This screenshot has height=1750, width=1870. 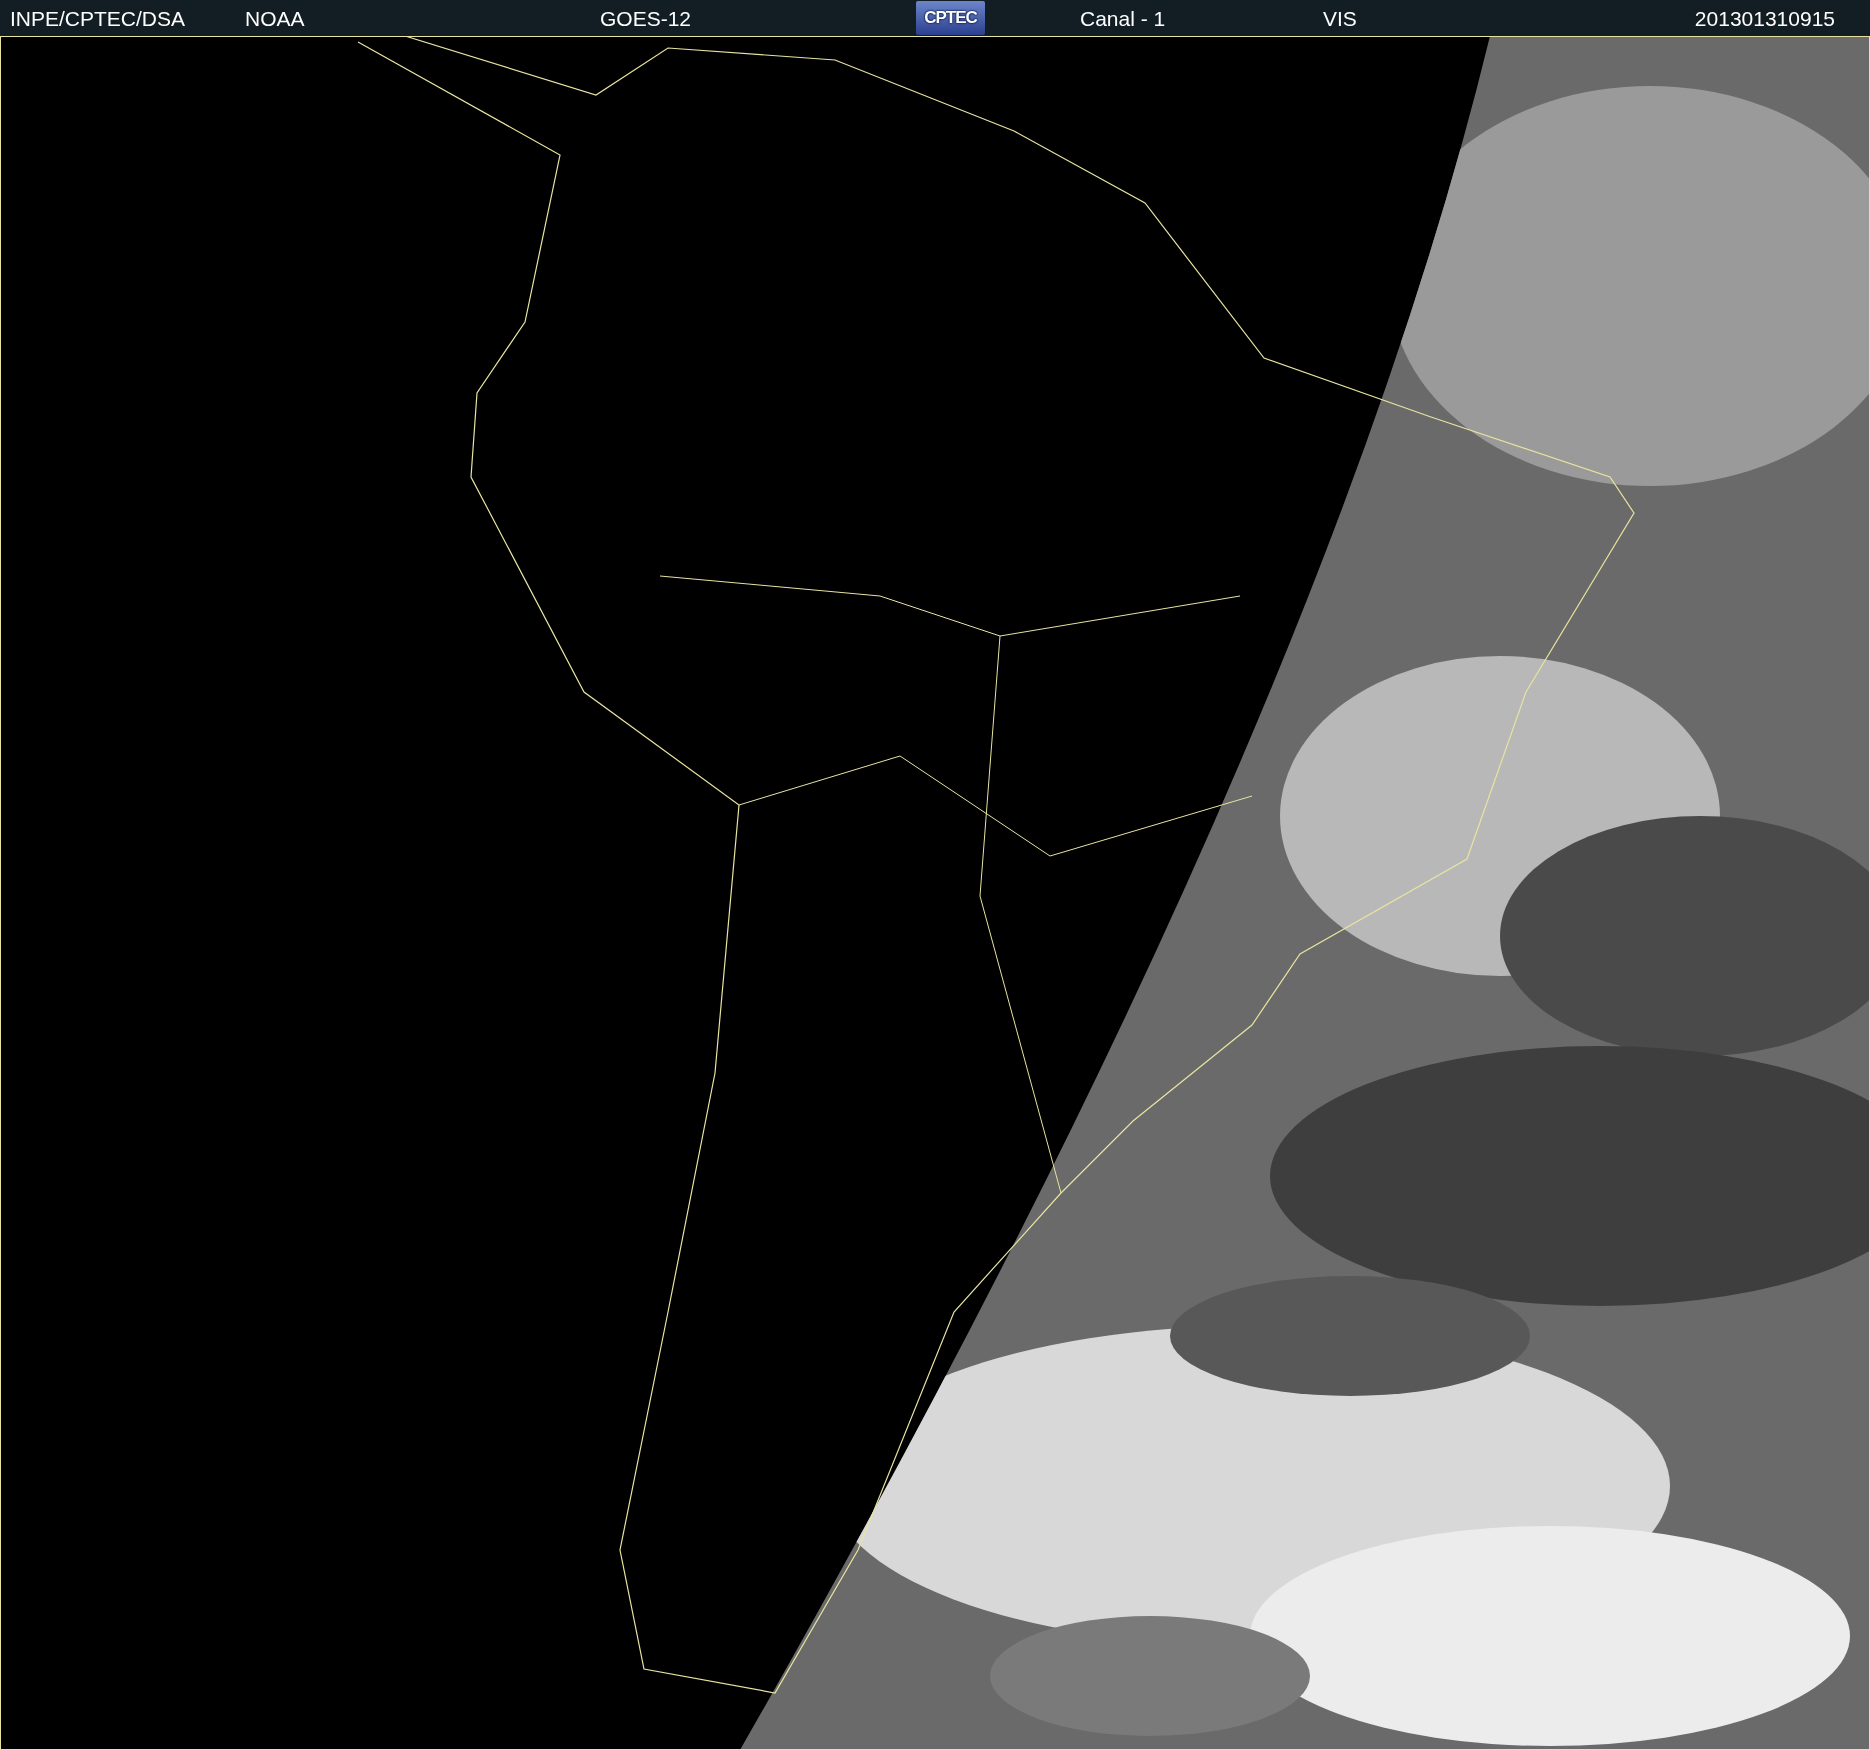 What do you see at coordinates (646, 18) in the screenshot?
I see `header-label: GOES-12` at bounding box center [646, 18].